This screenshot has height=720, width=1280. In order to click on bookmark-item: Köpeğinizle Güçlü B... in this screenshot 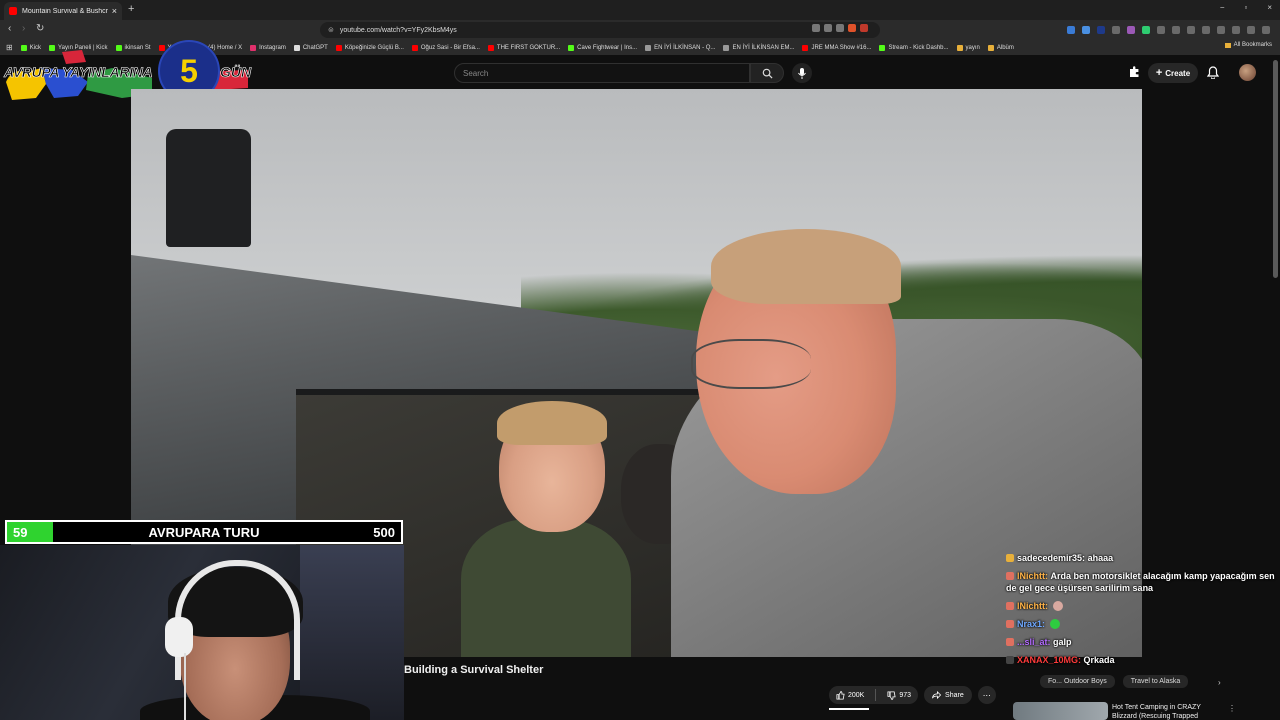, I will do `click(369, 47)`.